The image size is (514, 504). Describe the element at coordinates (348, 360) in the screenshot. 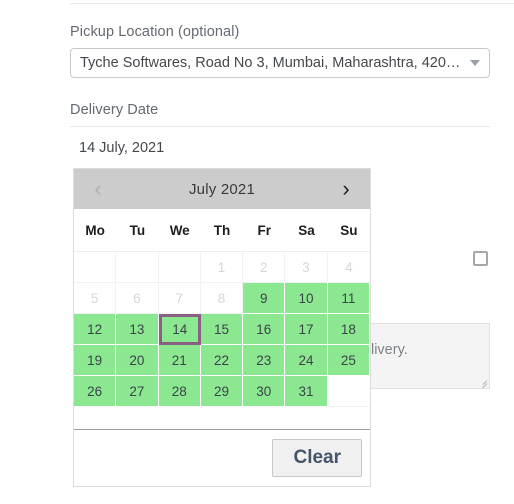

I see `day-cell-25: 25` at that location.